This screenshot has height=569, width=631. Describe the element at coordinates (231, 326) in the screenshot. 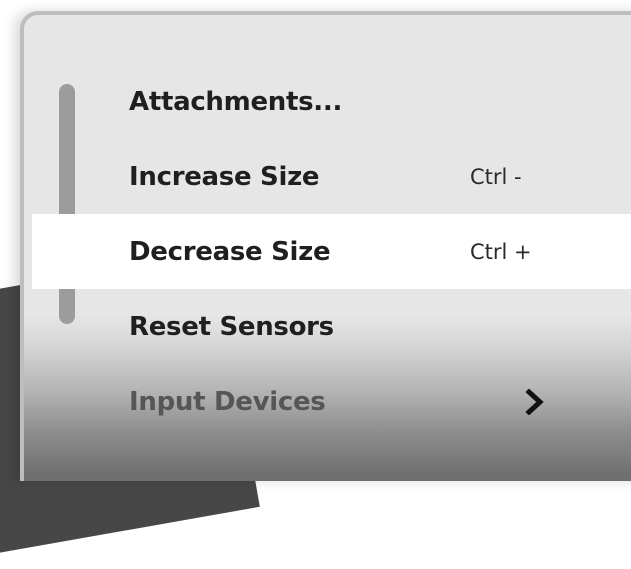

I see `menu-item-label: Reset Sensors` at that location.